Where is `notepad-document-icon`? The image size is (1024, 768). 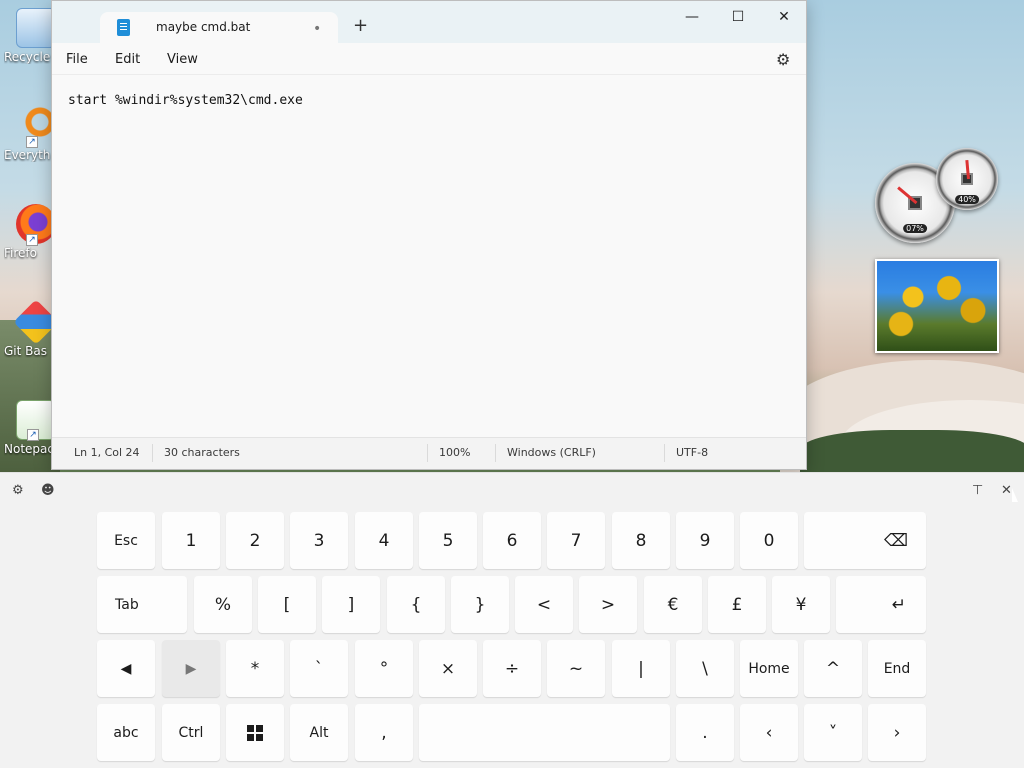 notepad-document-icon is located at coordinates (123, 27).